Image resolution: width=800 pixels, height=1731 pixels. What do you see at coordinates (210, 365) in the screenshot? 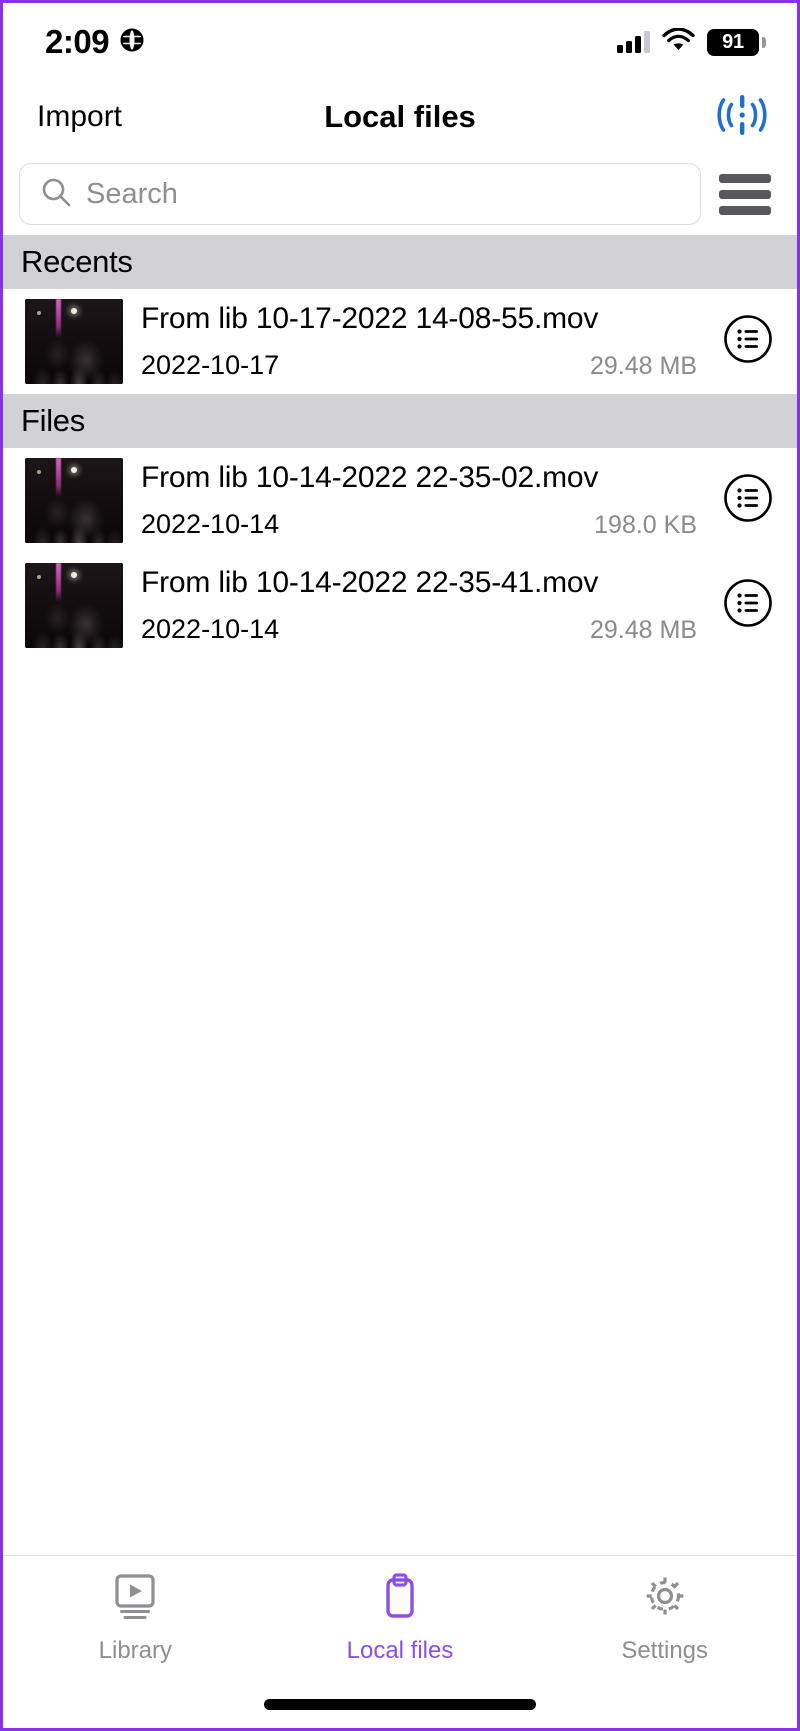
I see `file-date: 2022-10-17` at bounding box center [210, 365].